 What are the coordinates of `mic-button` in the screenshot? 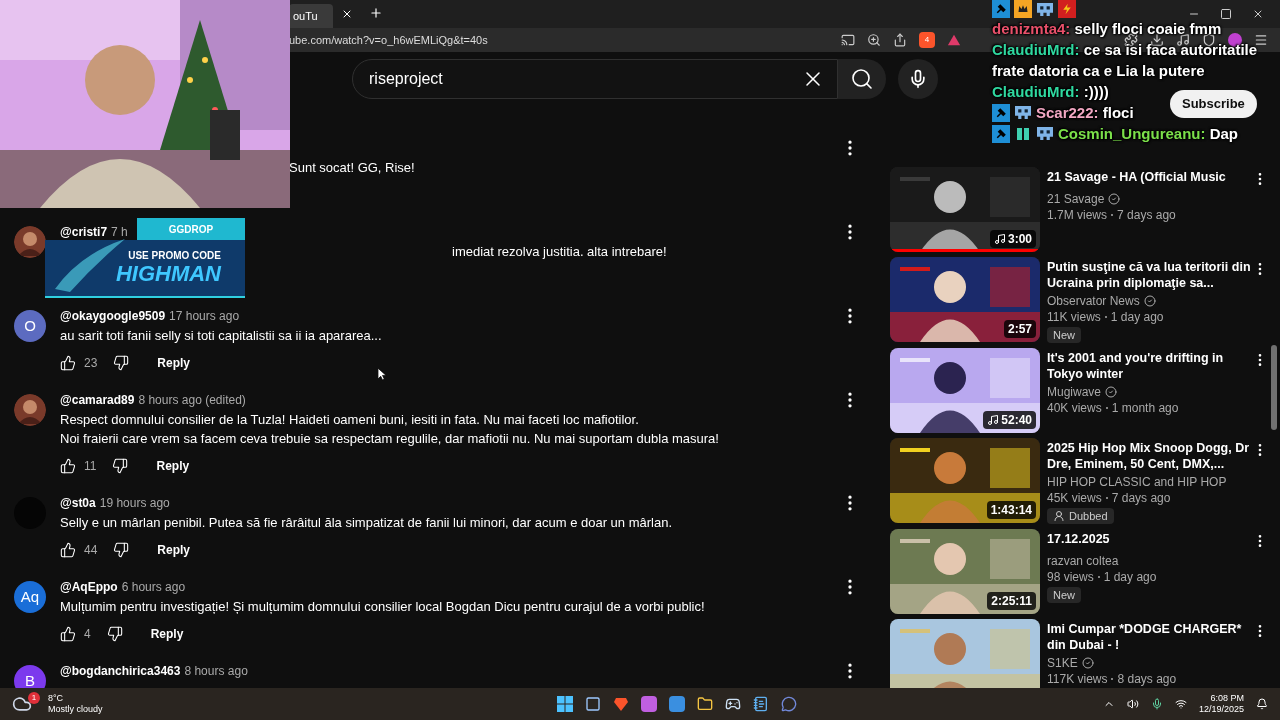 It's located at (918, 78).